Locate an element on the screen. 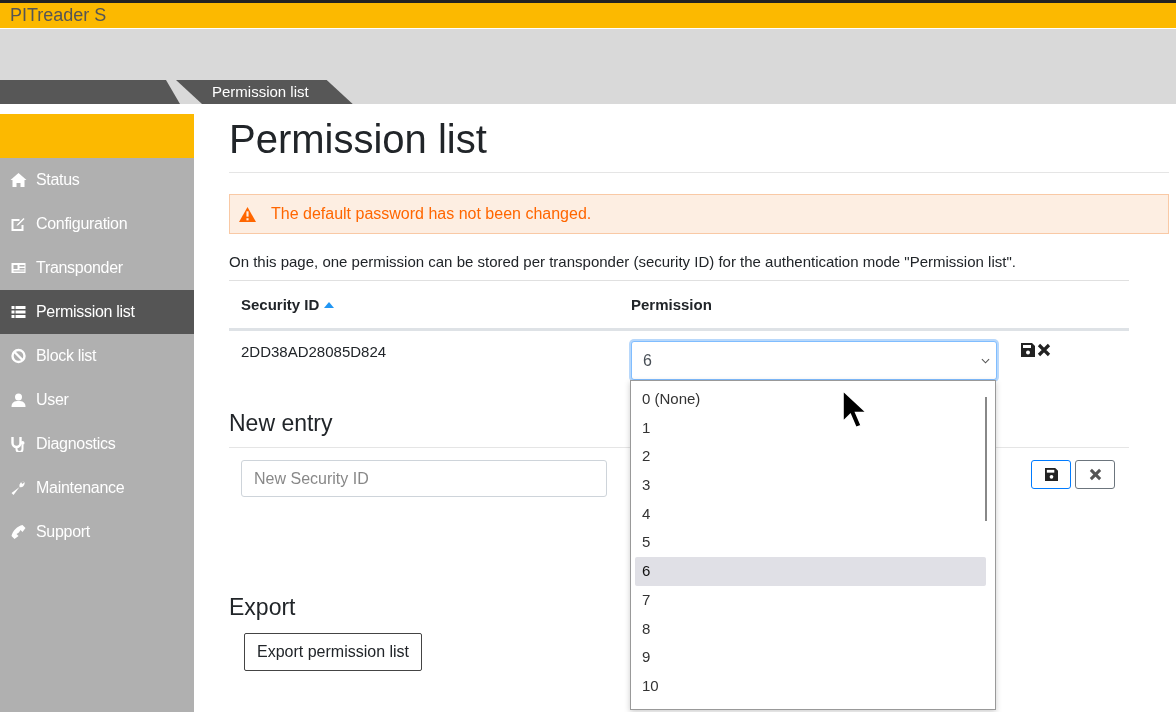 The width and height of the screenshot is (1176, 712). table-cell-text: 2DD38AD28085D824 is located at coordinates (314, 352).